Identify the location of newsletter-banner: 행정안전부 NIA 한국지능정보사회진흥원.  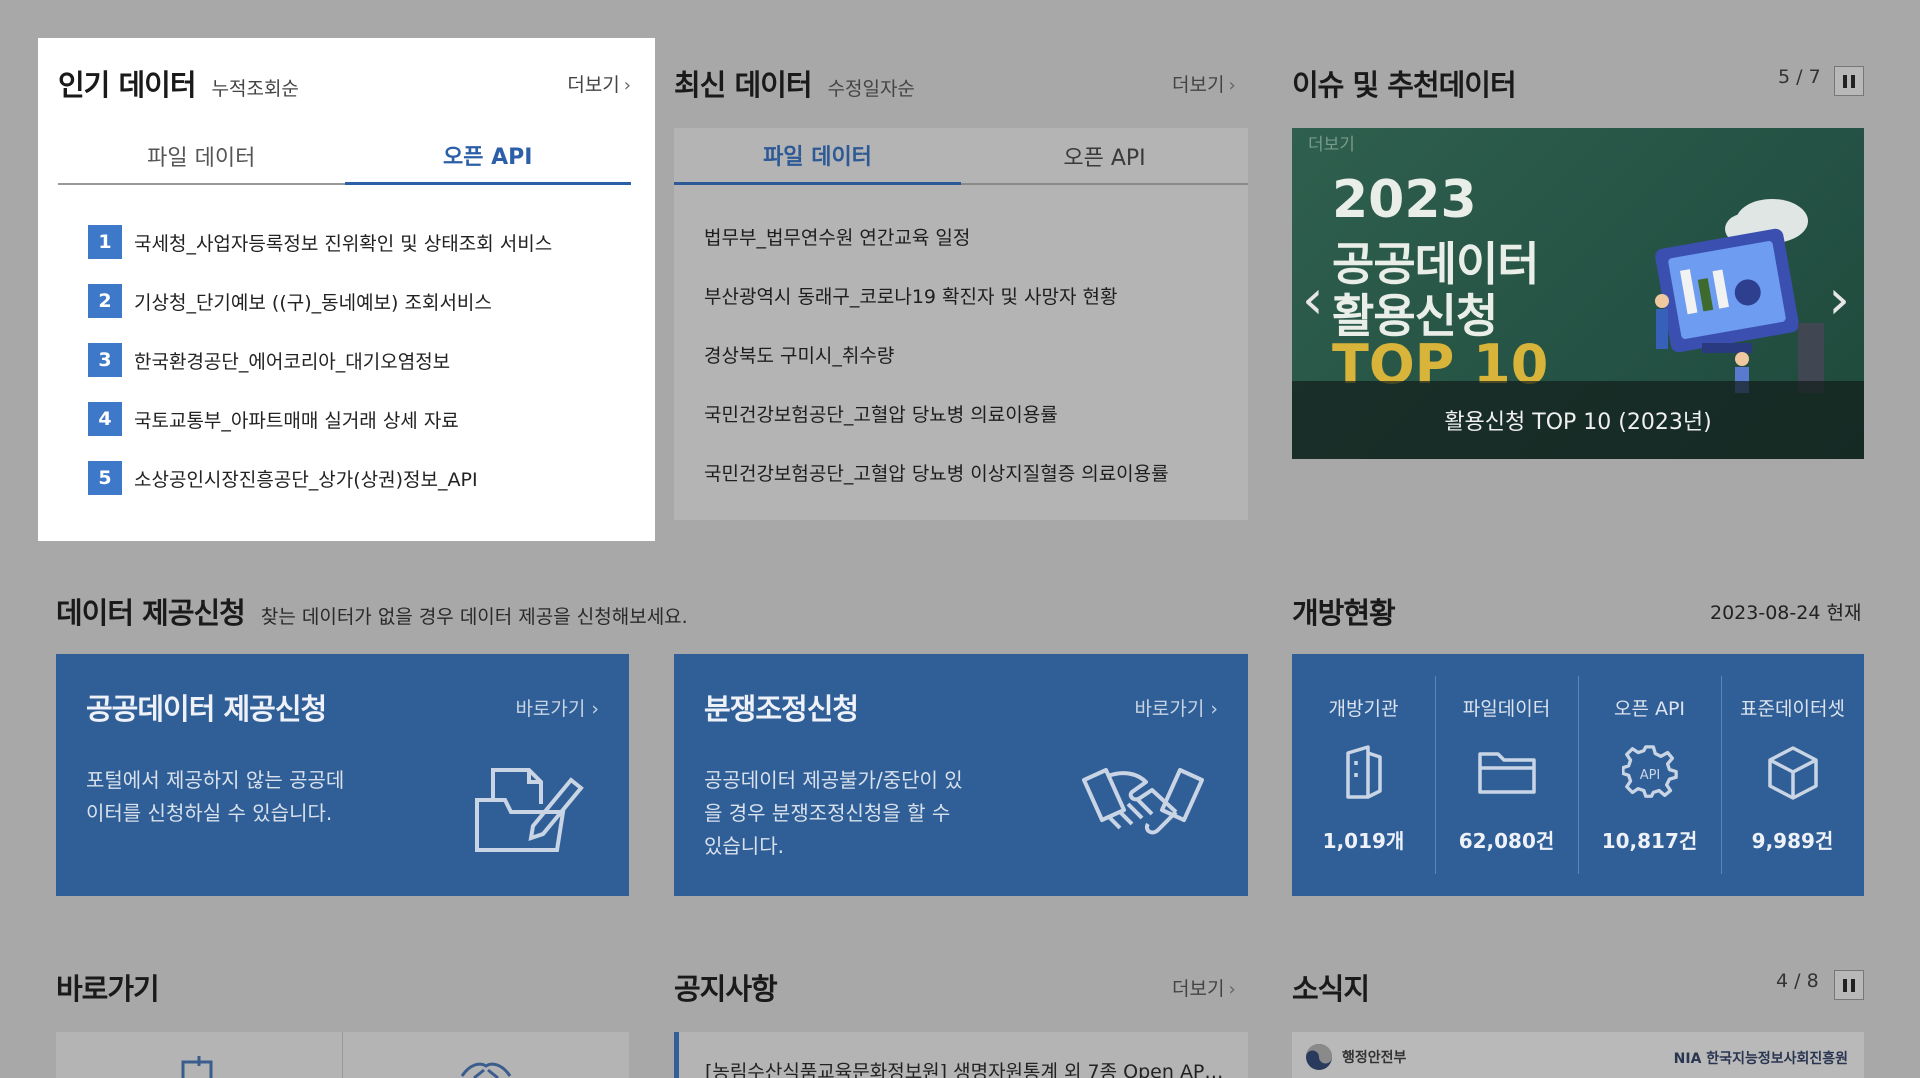
(1578, 1055).